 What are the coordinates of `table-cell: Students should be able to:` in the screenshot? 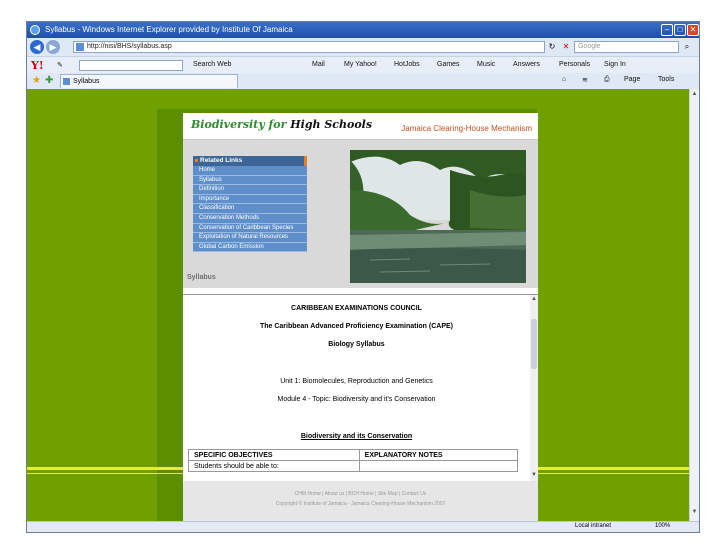 It's located at (274, 466).